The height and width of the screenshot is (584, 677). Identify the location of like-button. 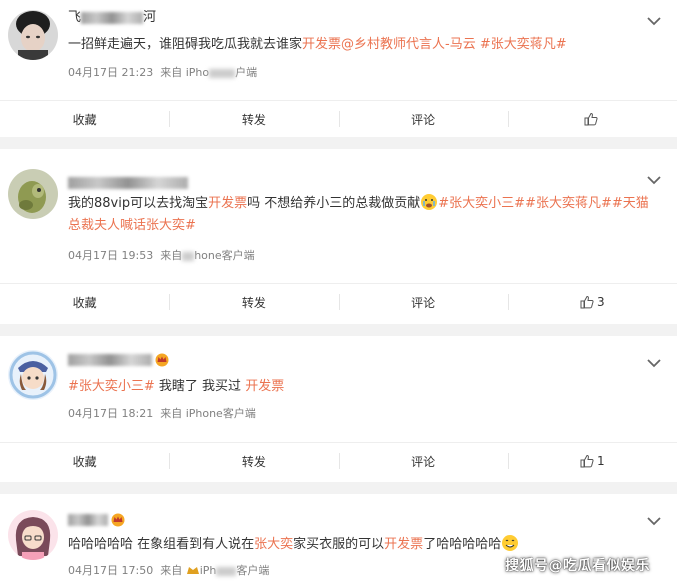
(592, 119).